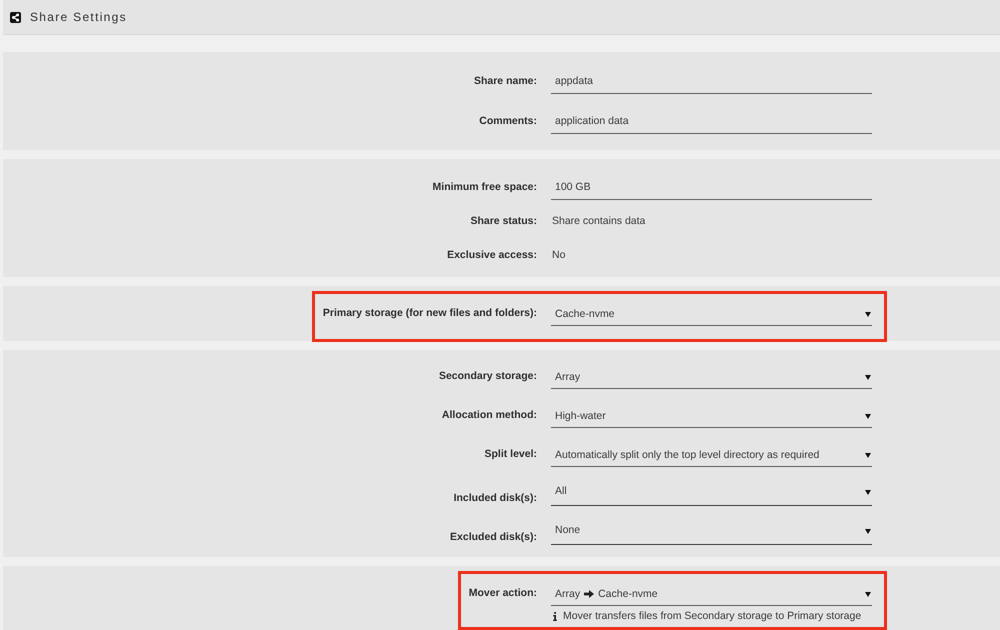  I want to click on dropdown: Automatically split only the top level directory as required, so click(711, 454).